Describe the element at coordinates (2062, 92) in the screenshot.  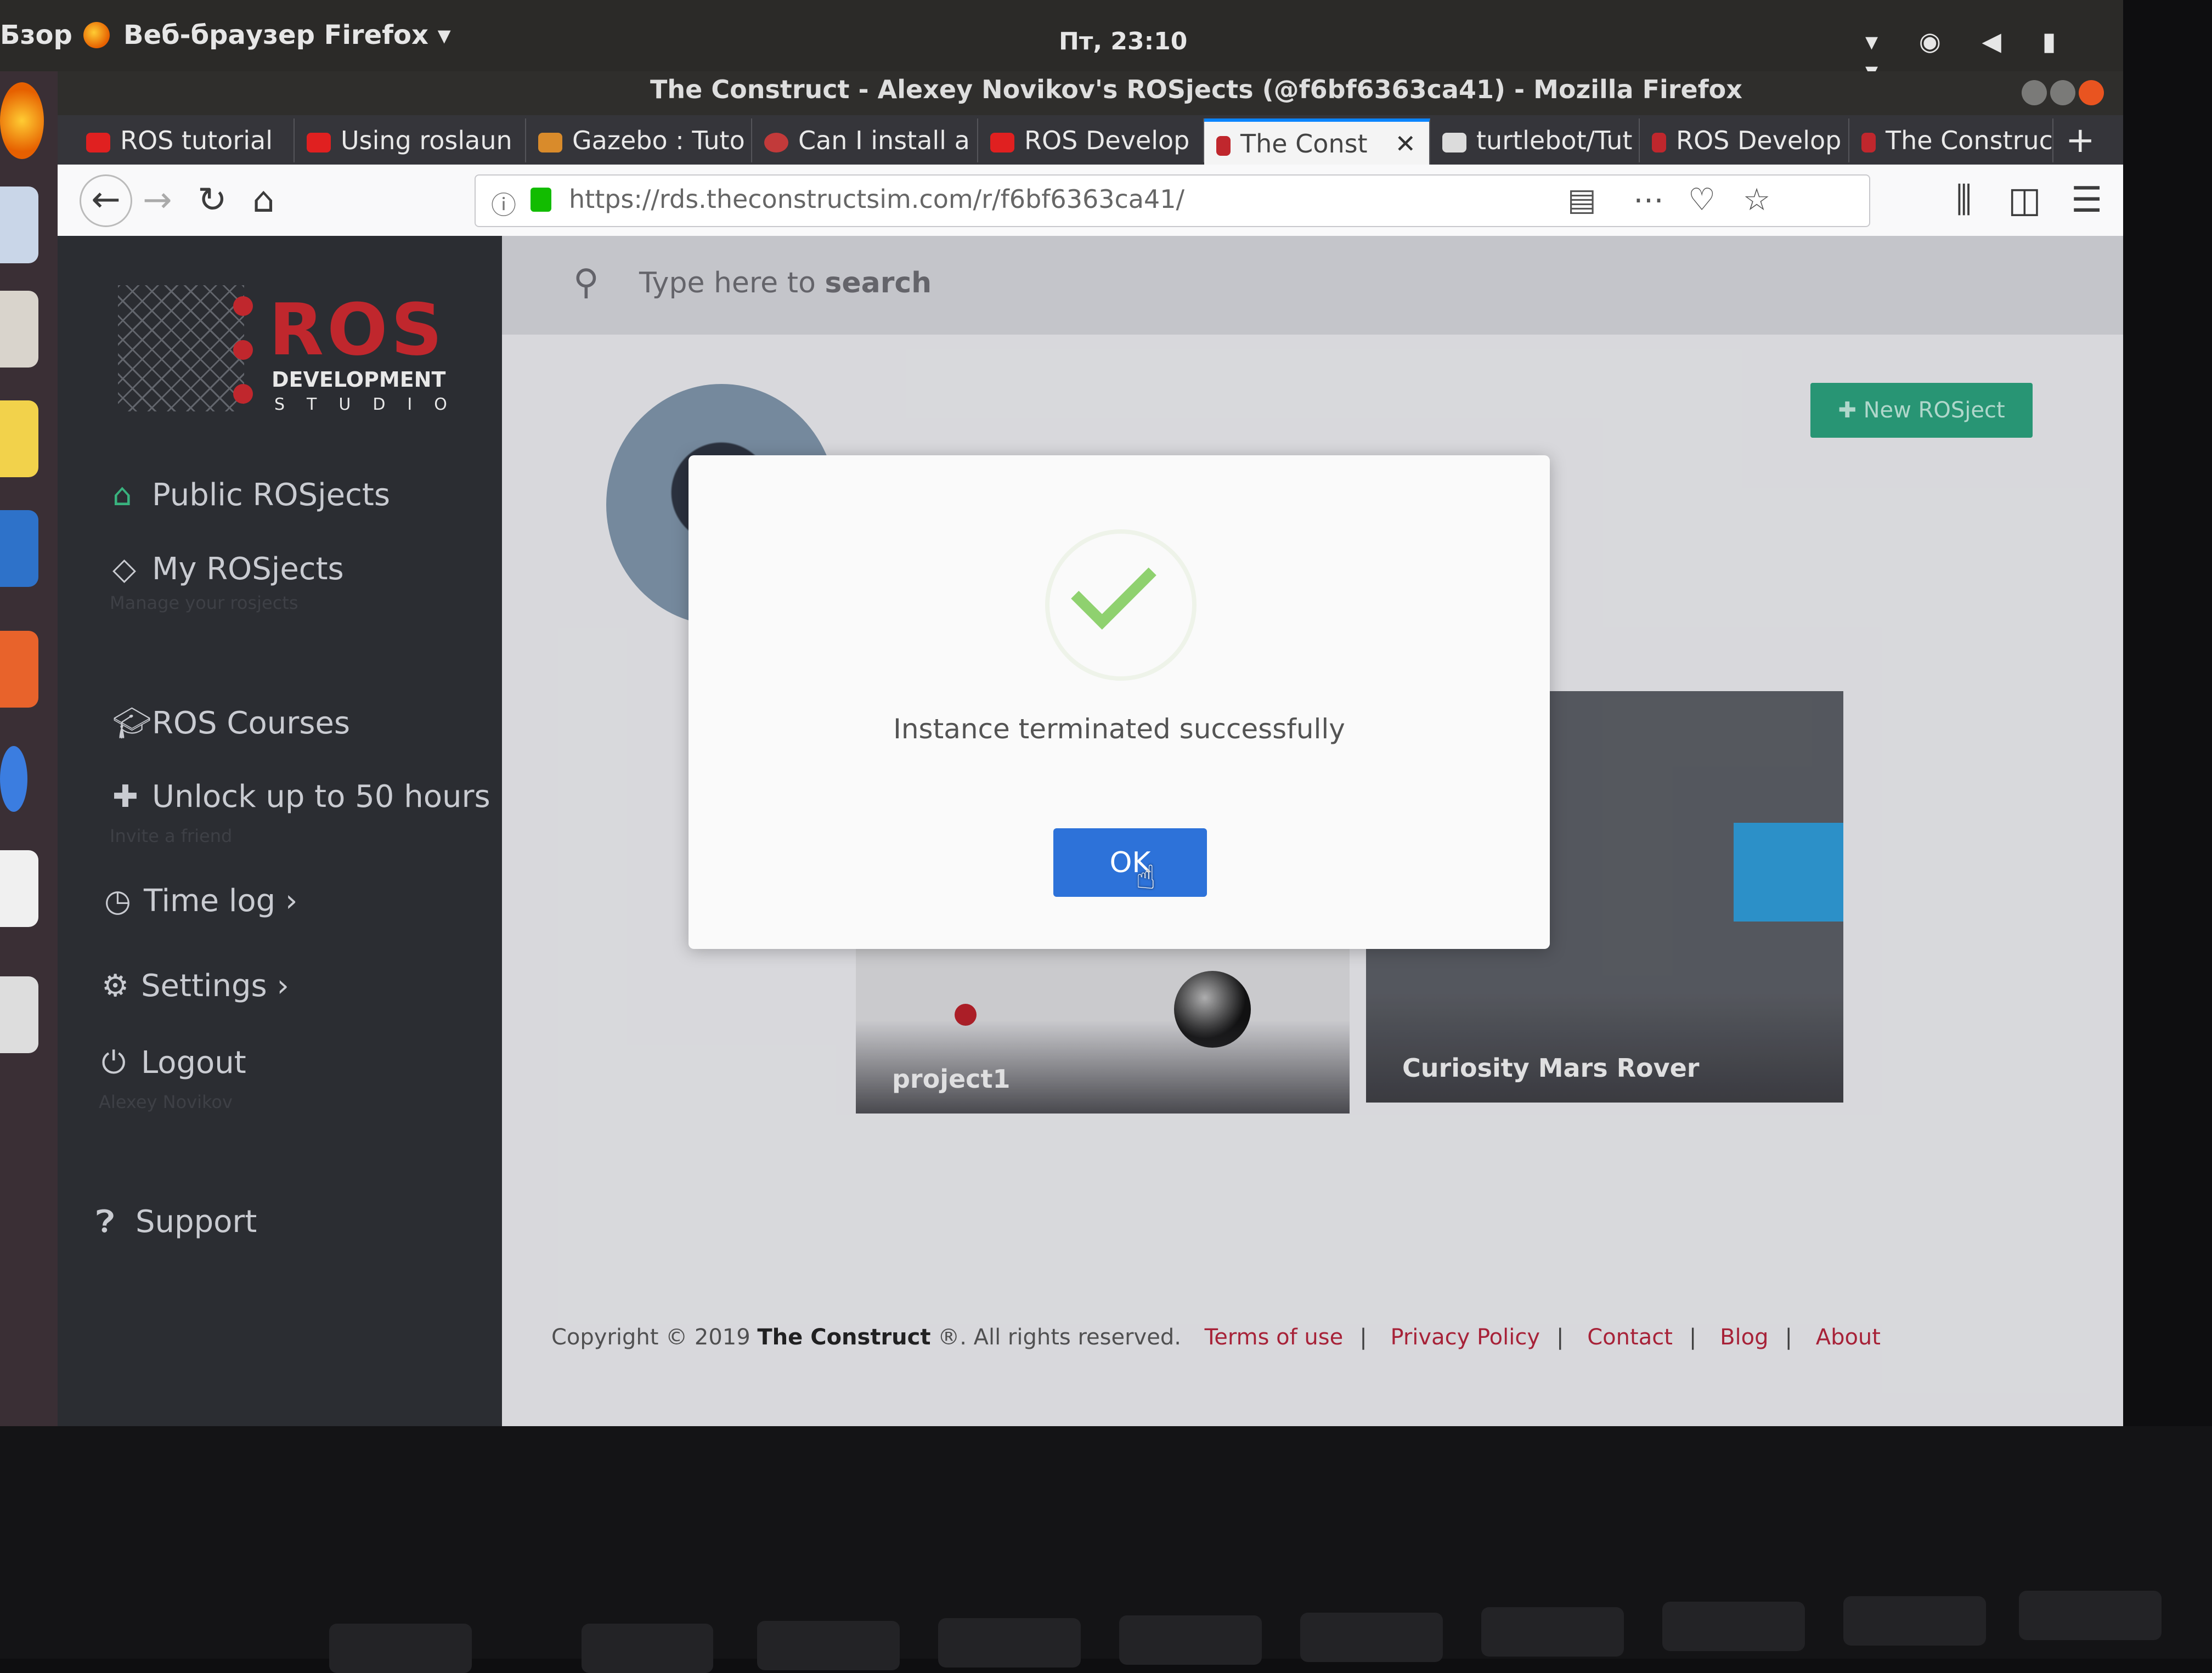
I see `maximize-window-button` at that location.